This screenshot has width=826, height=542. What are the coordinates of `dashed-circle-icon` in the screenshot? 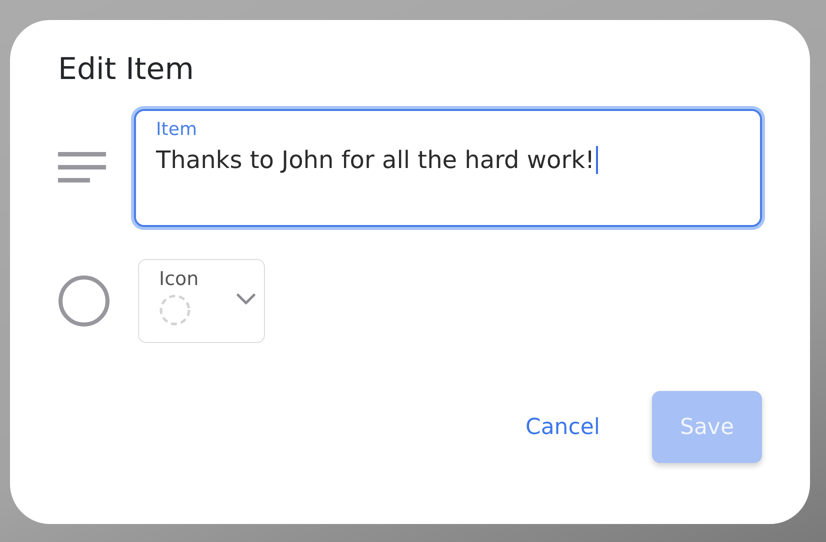 It's located at (175, 310).